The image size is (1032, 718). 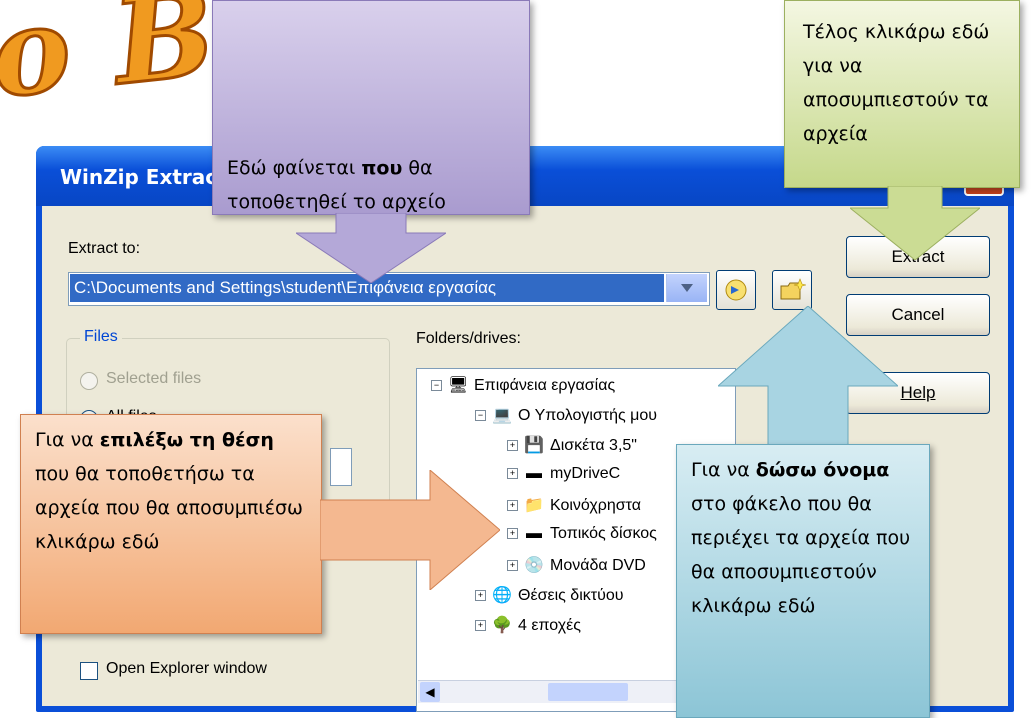 I want to click on tree-item: + 🌳 4 εποχές, so click(x=528, y=625).